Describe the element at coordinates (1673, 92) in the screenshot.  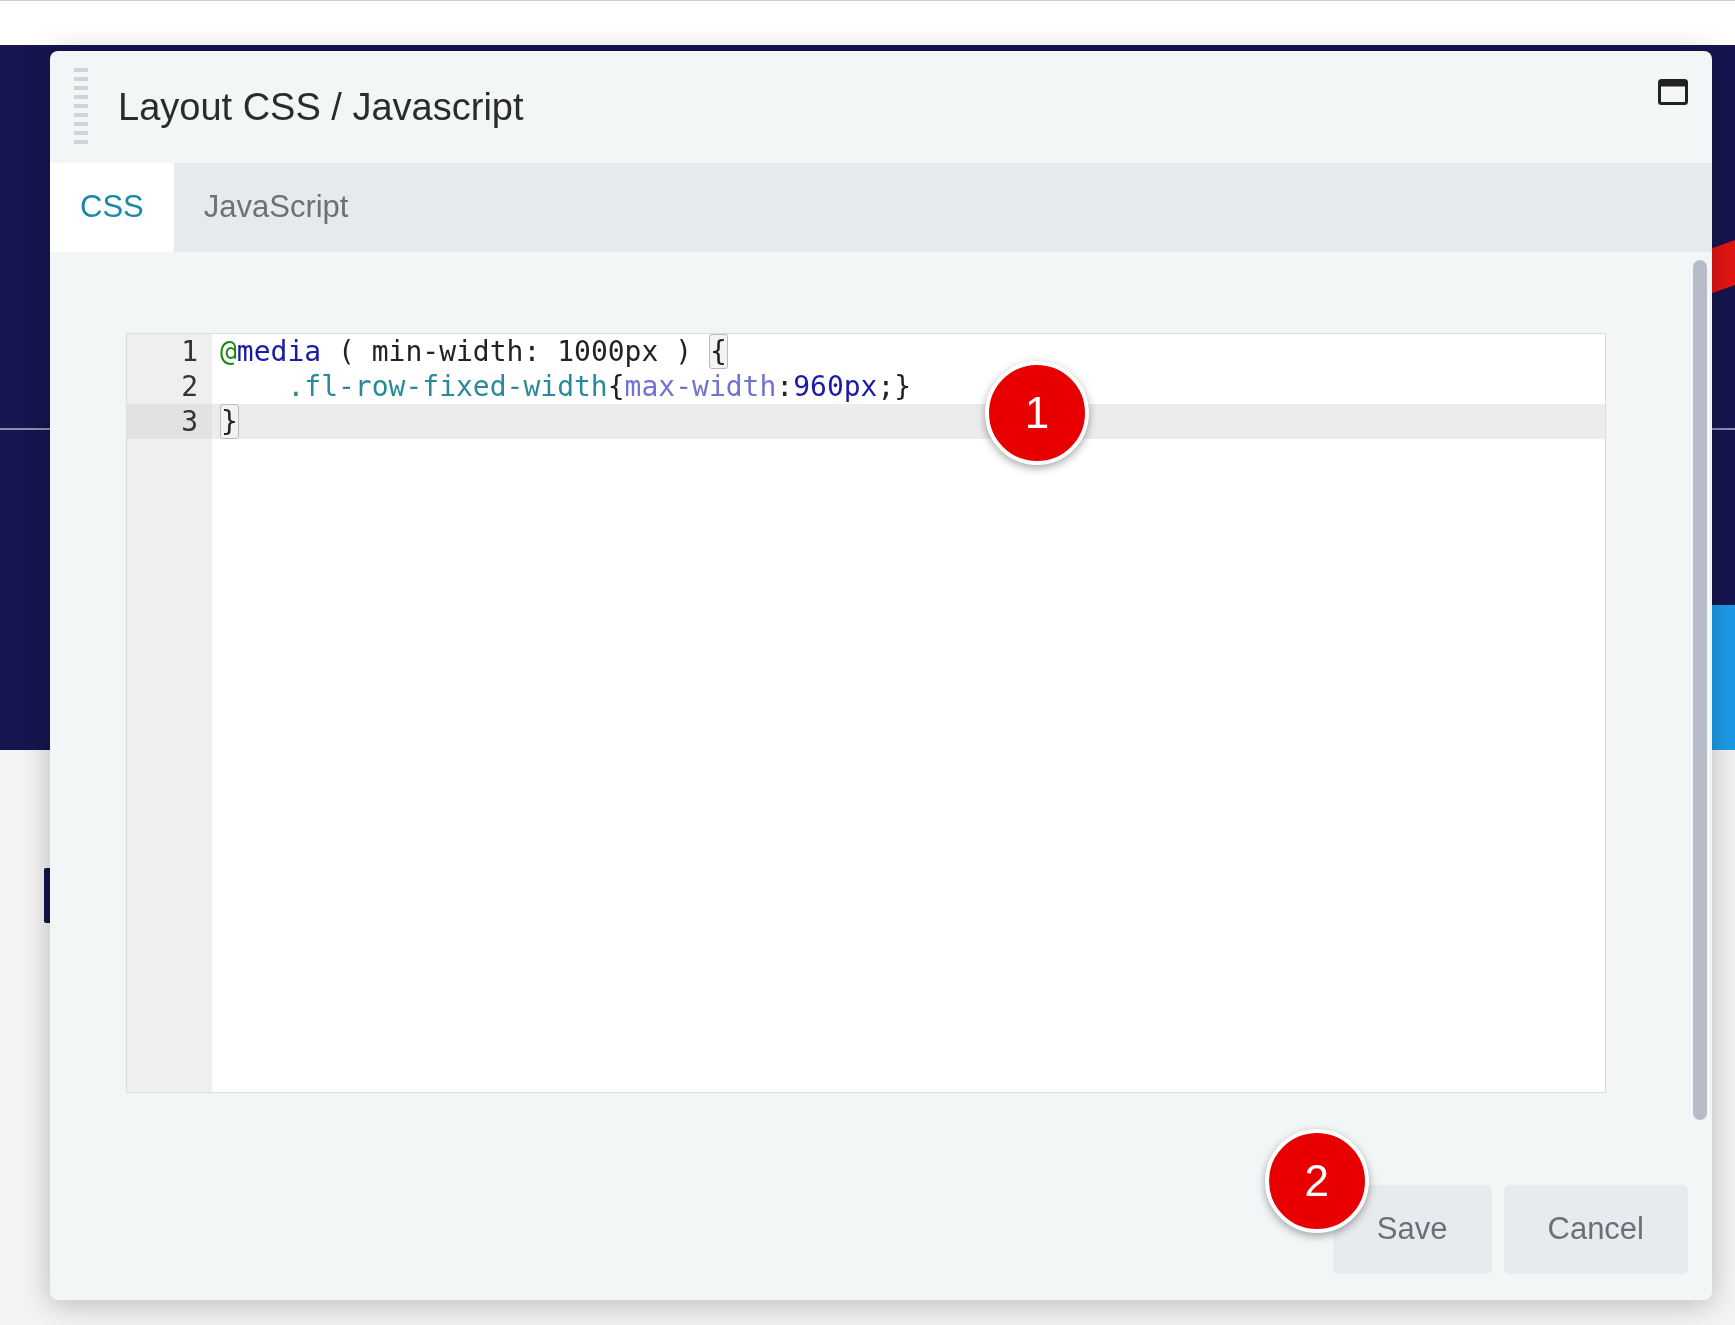
I see `maximize-icon` at that location.